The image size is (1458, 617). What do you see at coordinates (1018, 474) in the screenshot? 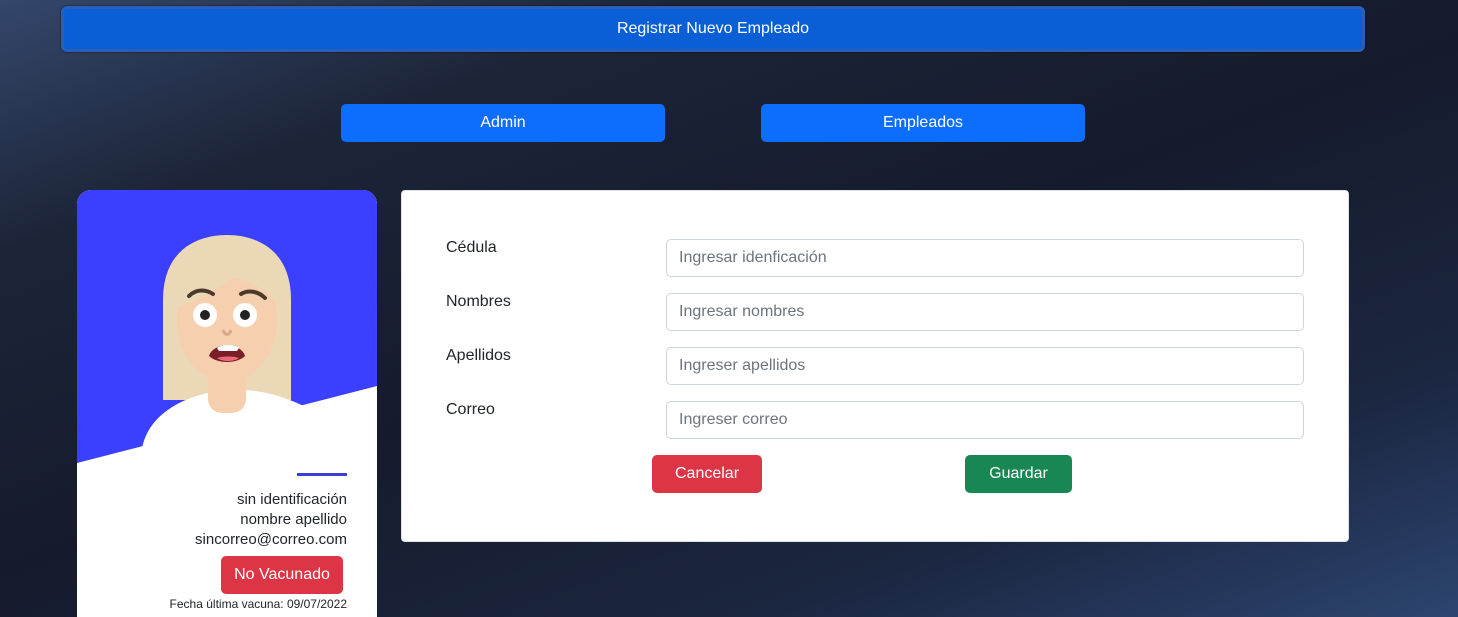
I see `save-button: Guardar` at bounding box center [1018, 474].